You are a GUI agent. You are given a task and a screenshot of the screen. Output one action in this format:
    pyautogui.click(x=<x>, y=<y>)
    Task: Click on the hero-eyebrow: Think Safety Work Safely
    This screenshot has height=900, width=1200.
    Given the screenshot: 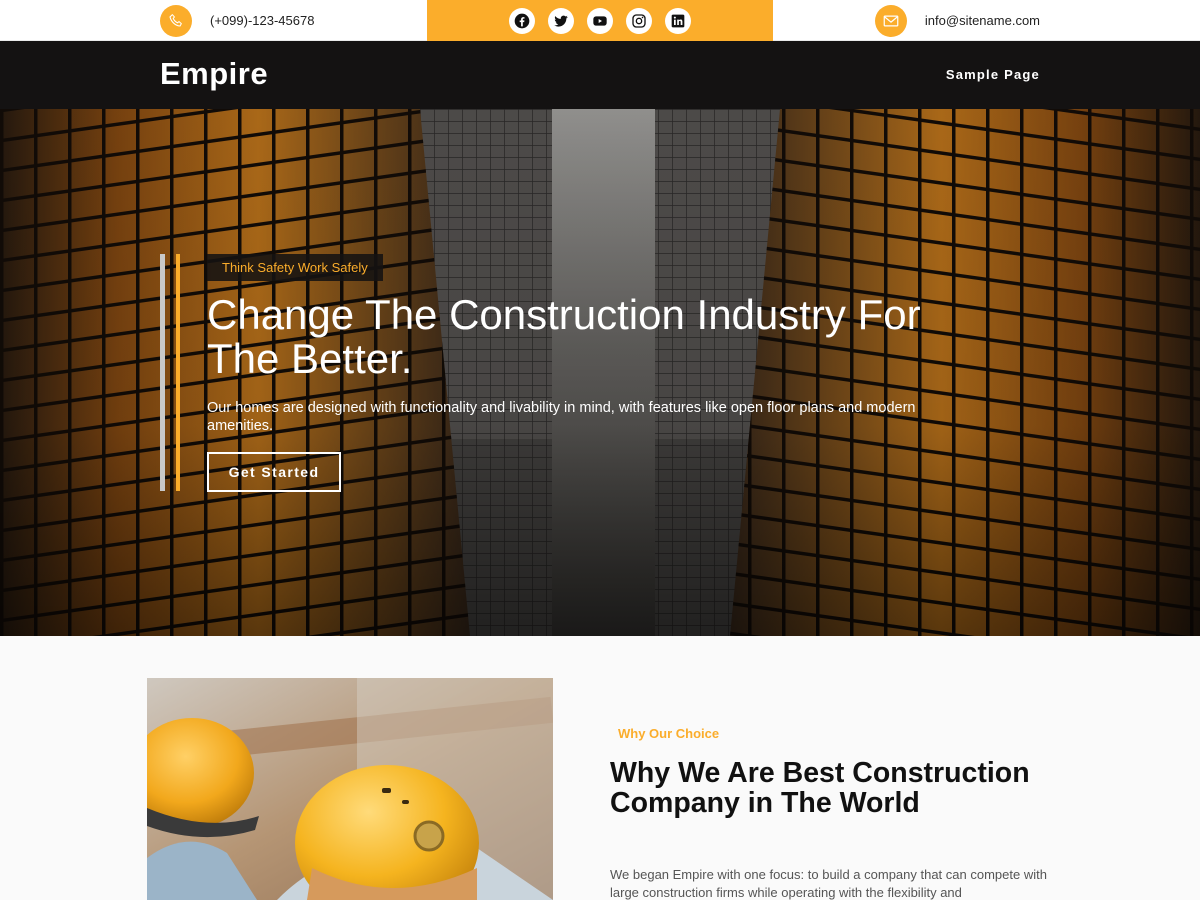 What is the action you would take?
    pyautogui.click(x=295, y=267)
    